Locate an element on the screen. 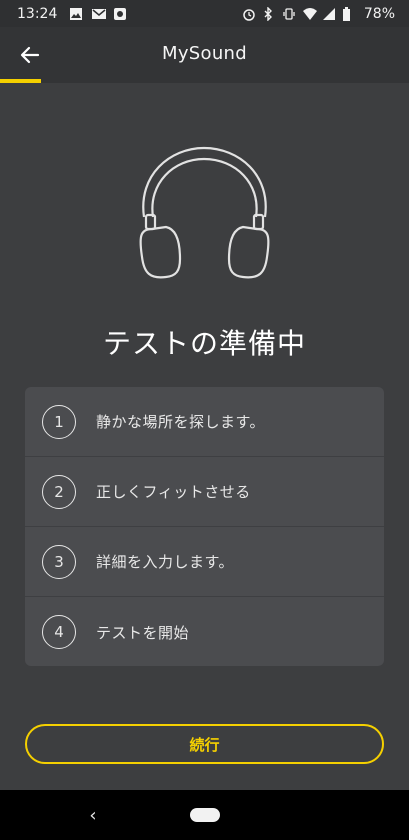  step-number: 1 is located at coordinates (59, 421).